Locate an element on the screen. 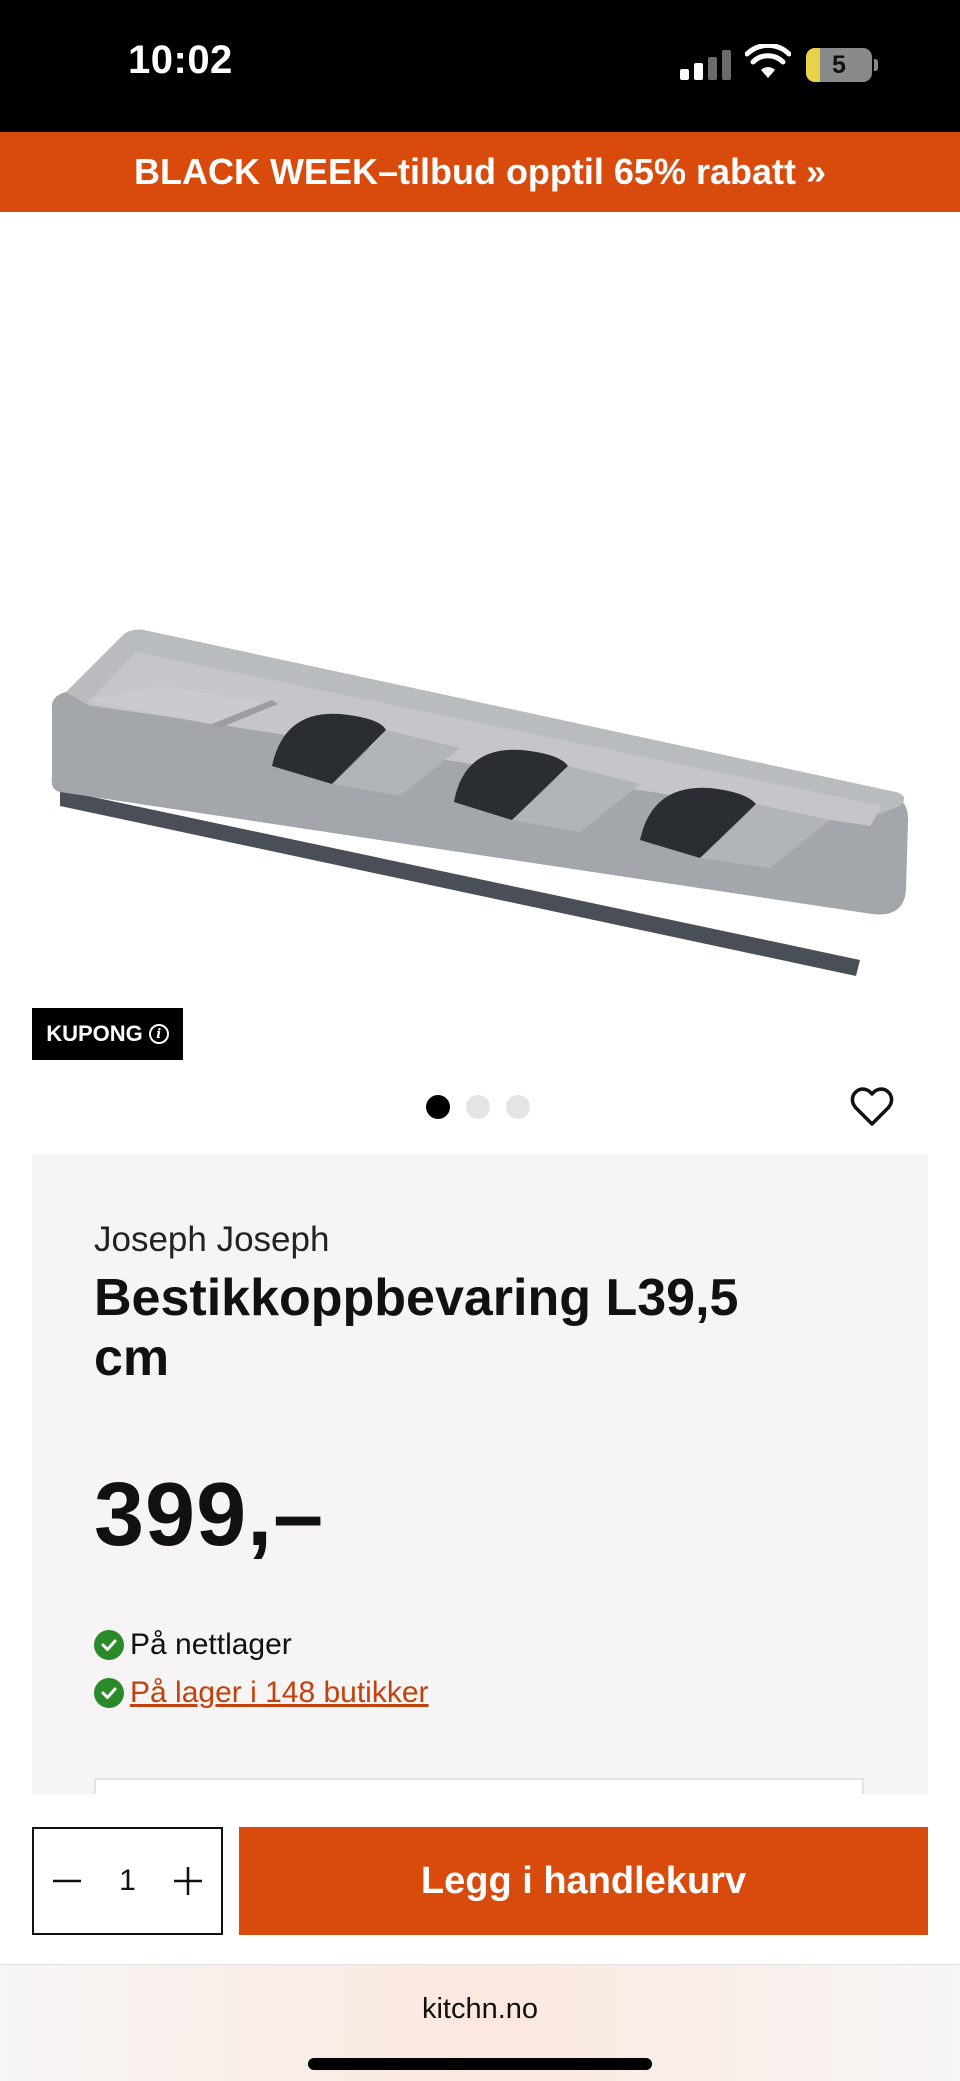  stock-stores: På lager i 148 butikker is located at coordinates (261, 1693).